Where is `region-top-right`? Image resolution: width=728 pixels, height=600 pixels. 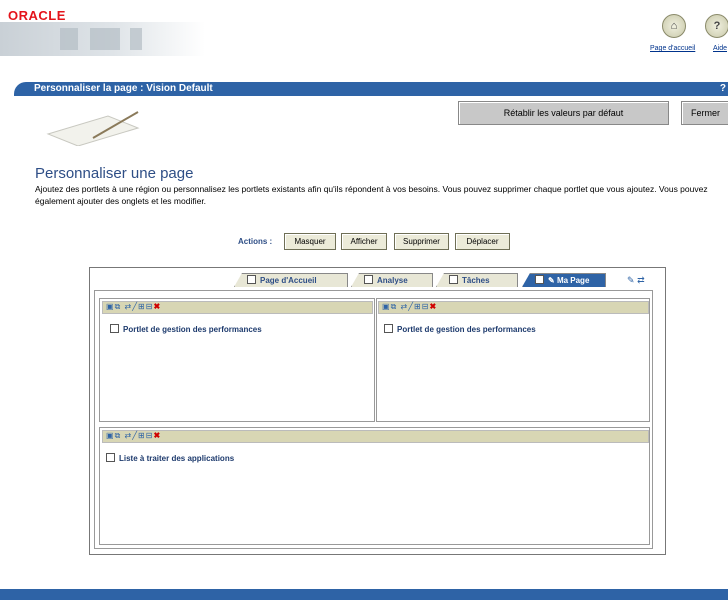
region-top-right is located at coordinates (513, 360).